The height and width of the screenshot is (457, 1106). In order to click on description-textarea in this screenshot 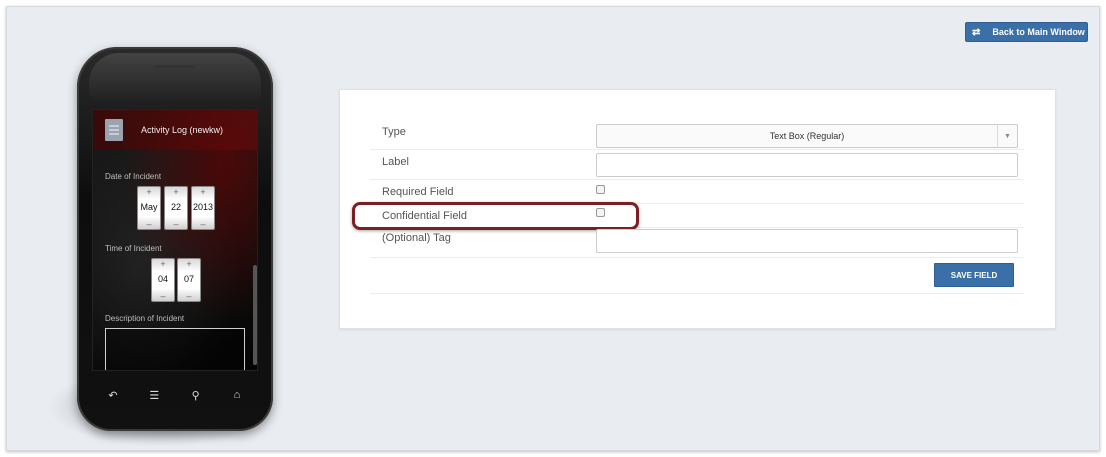, I will do `click(175, 349)`.